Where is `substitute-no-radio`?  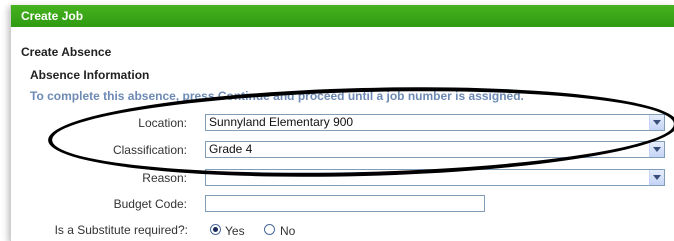
substitute-no-radio is located at coordinates (269, 229).